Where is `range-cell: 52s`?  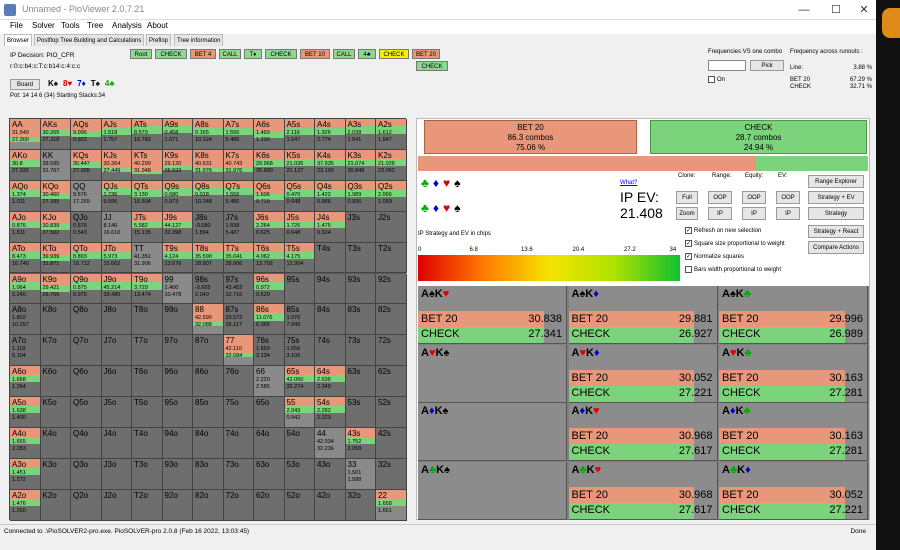 range-cell: 52s is located at coordinates (391, 412).